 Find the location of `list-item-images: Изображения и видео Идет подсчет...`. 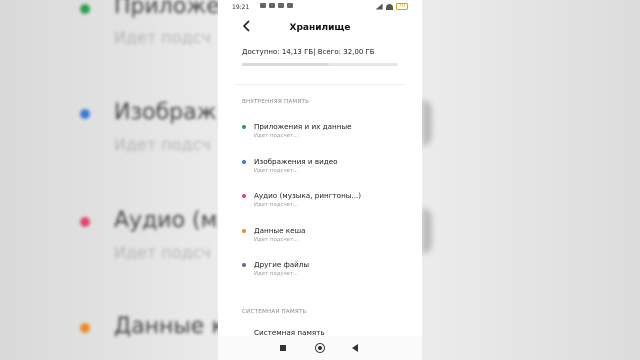

list-item-images: Изображения и видео Идет подсчет... is located at coordinates (320, 169).